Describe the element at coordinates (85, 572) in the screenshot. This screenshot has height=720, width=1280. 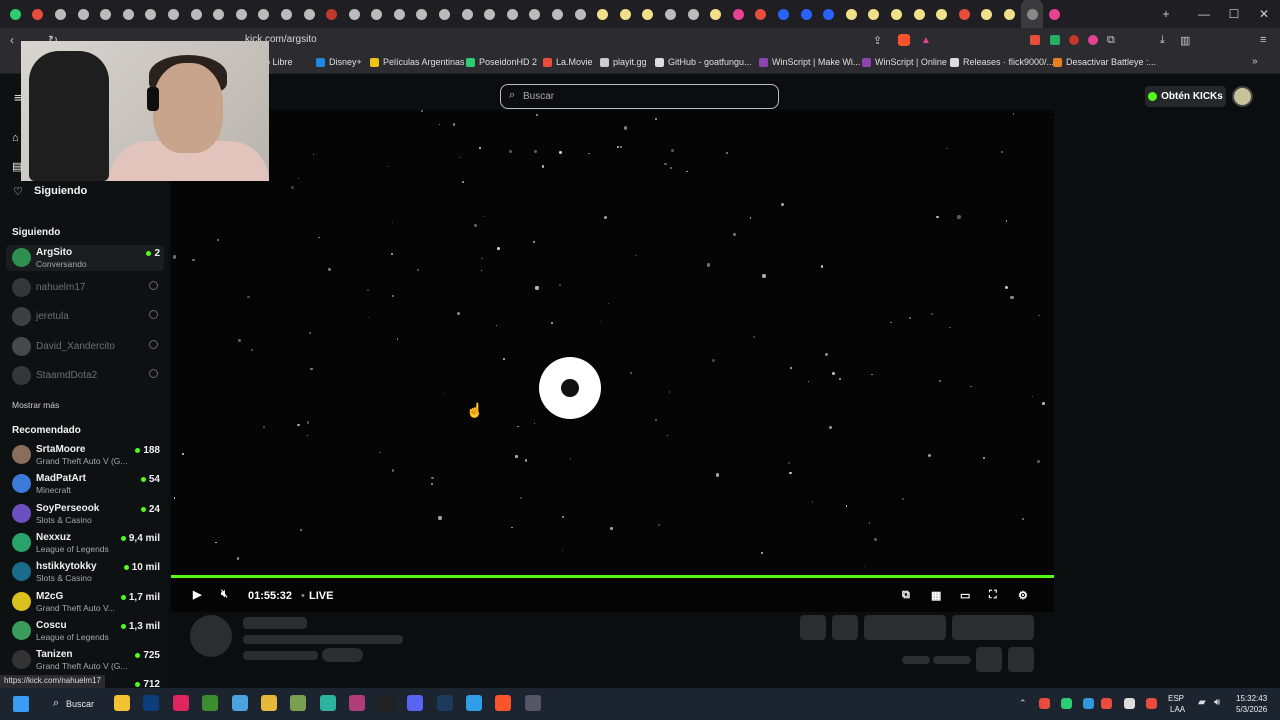
I see `recommended-channel: hstikkytokky Slots & Casino 10 mil` at that location.